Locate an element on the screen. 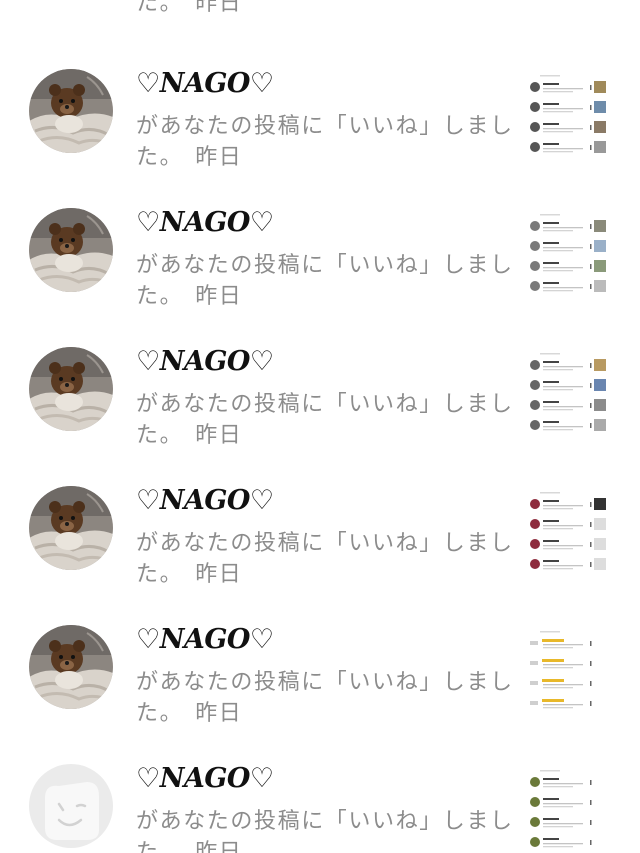 The height and width of the screenshot is (853, 640). default-wink-face-icon is located at coordinates (71, 806).